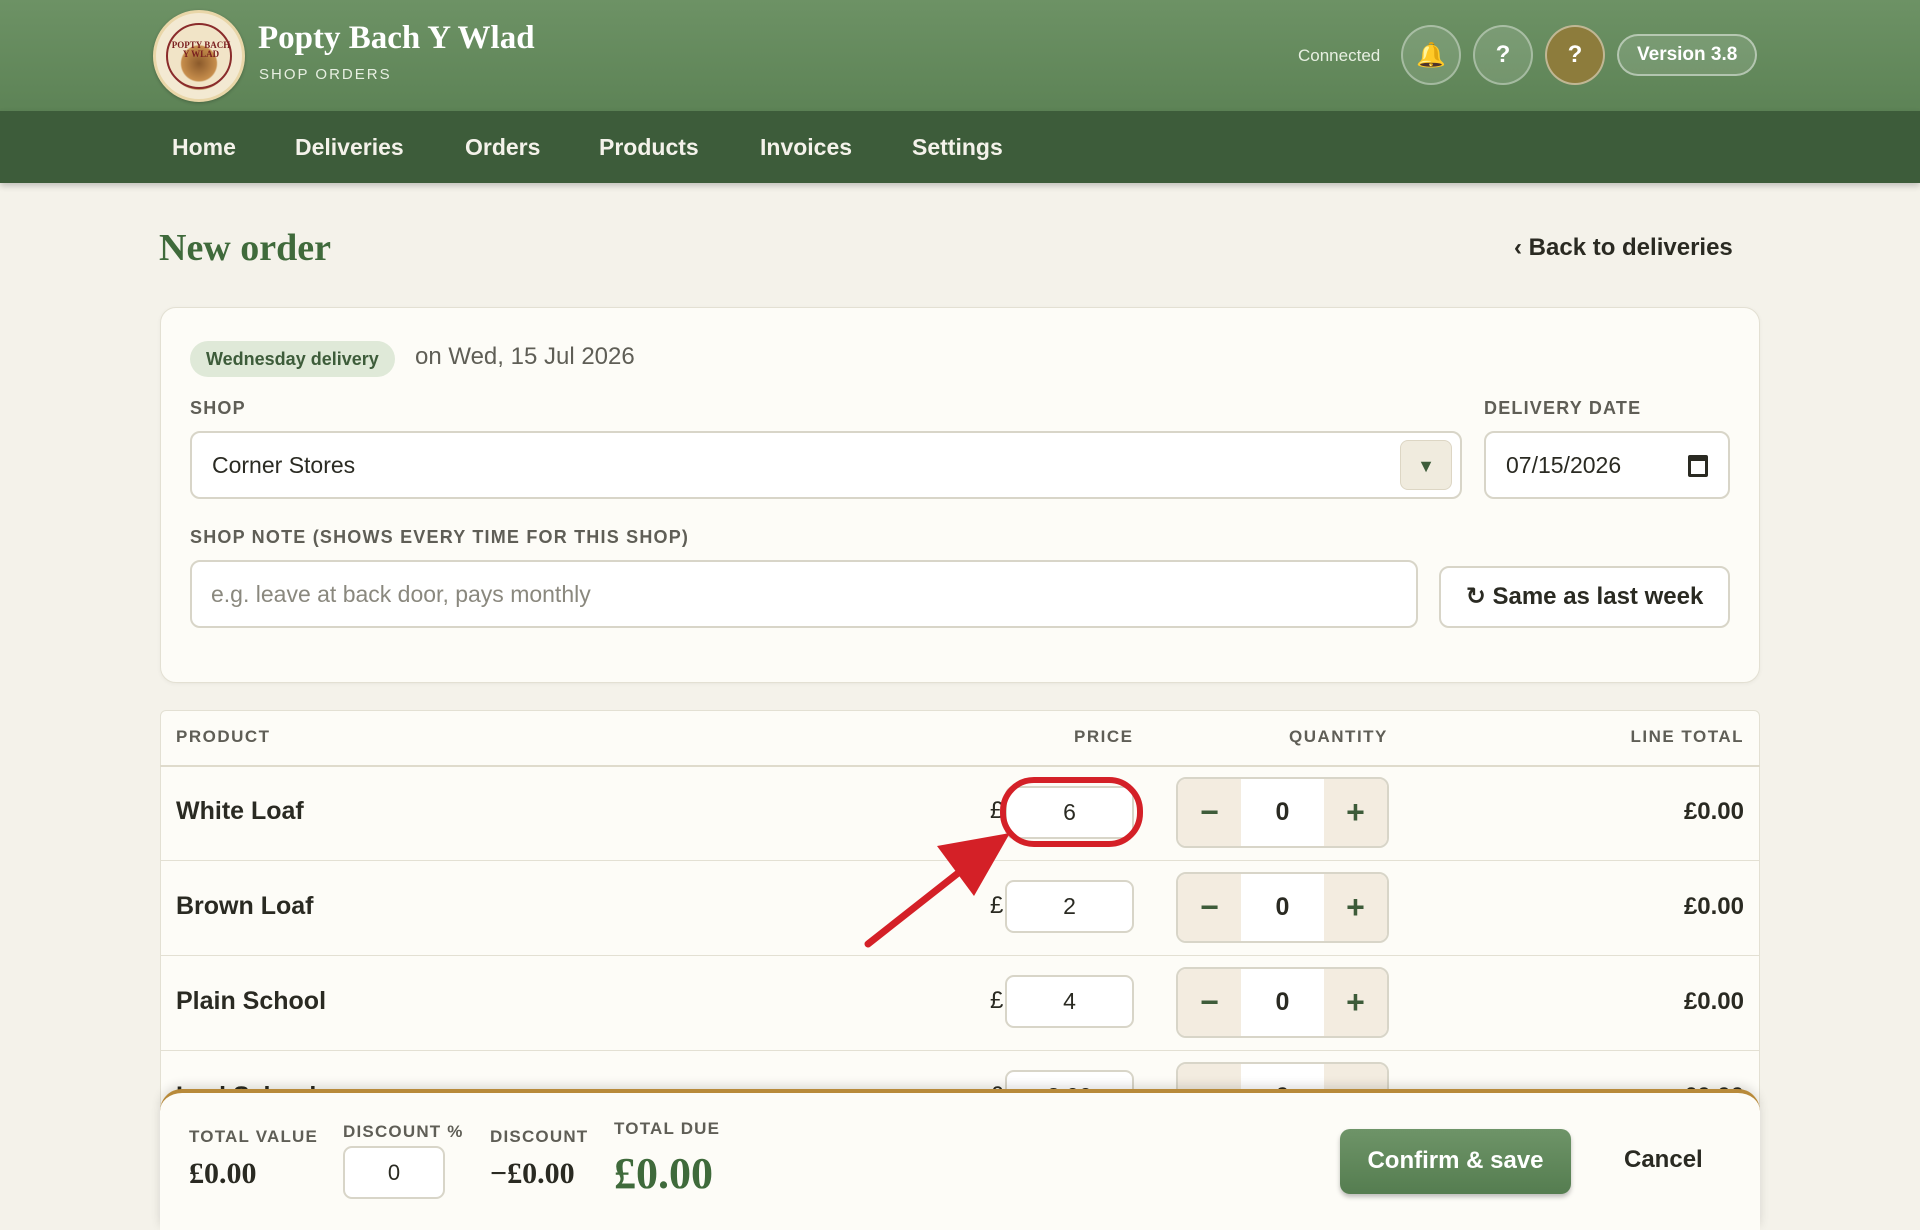 The width and height of the screenshot is (1920, 1230). What do you see at coordinates (1104, 736) in the screenshot?
I see `header-price: PRICE` at bounding box center [1104, 736].